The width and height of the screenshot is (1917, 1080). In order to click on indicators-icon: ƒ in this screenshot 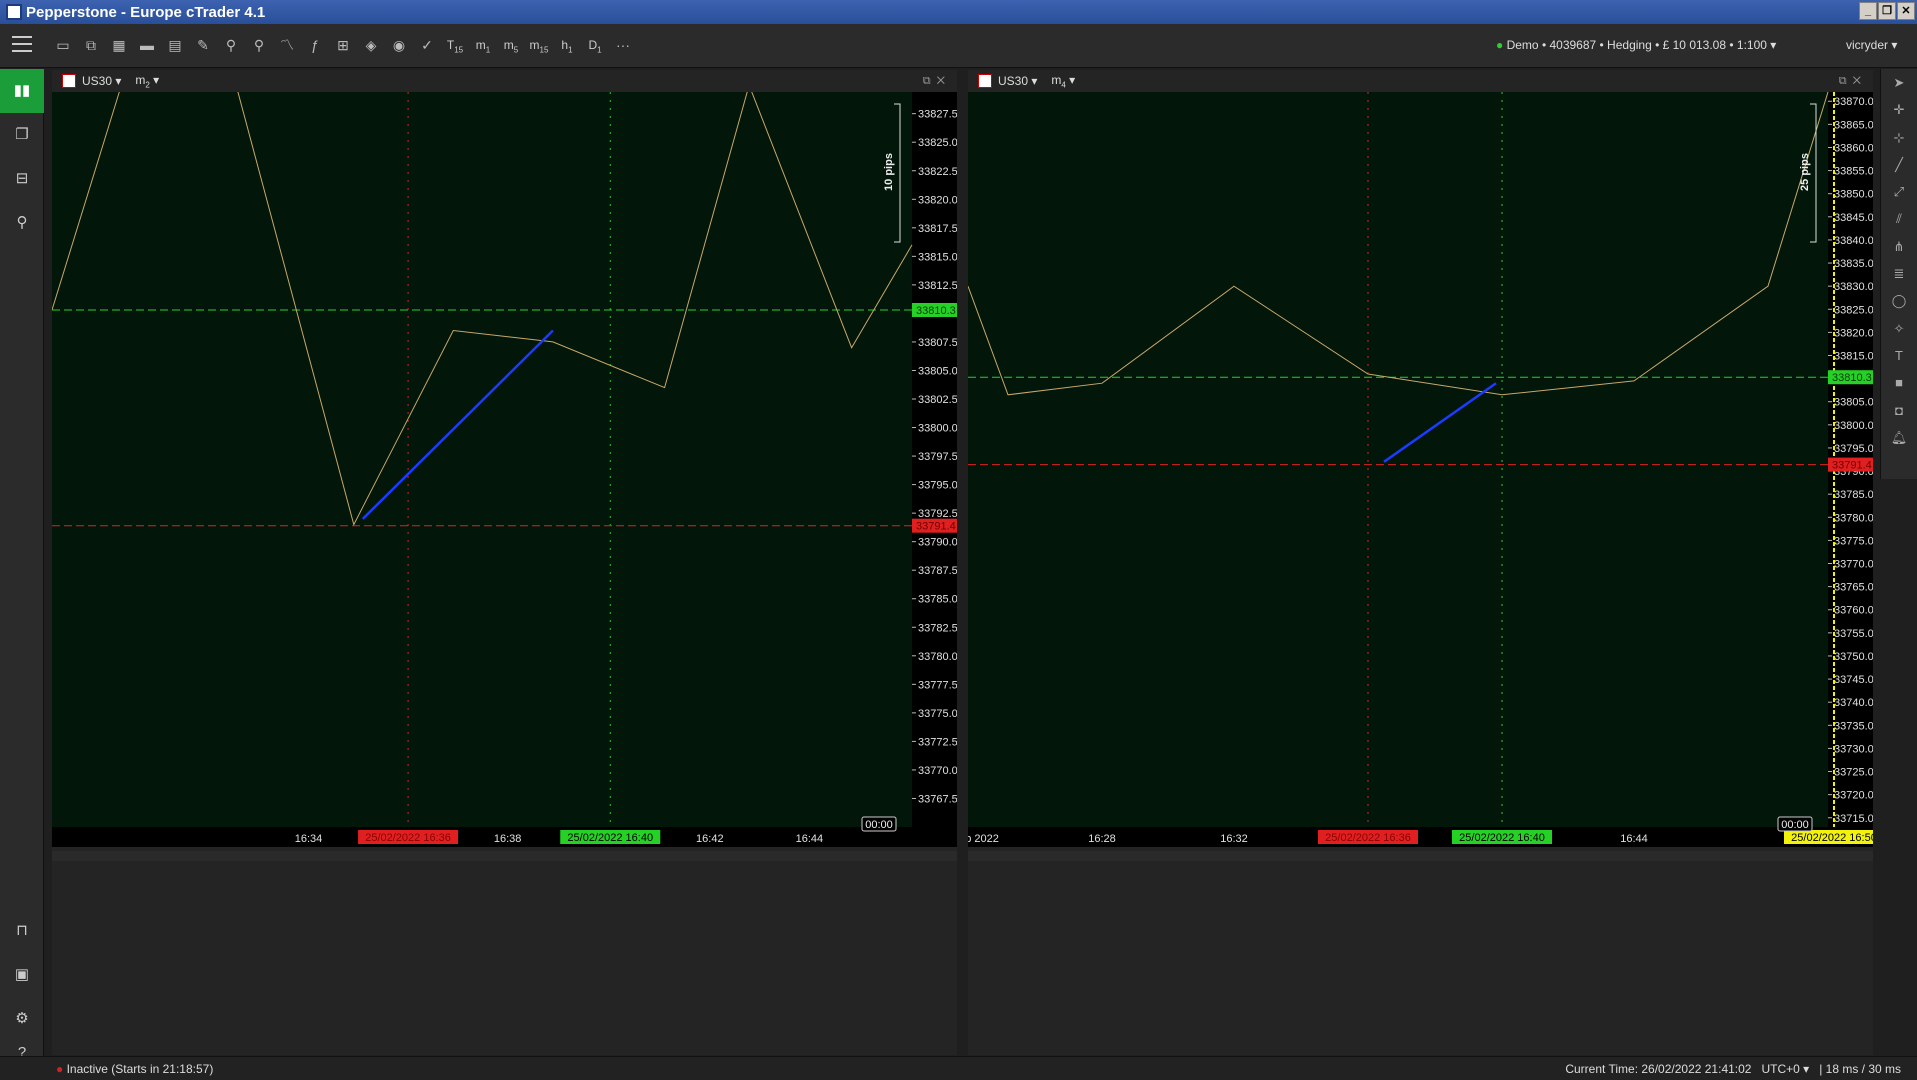, I will do `click(315, 45)`.